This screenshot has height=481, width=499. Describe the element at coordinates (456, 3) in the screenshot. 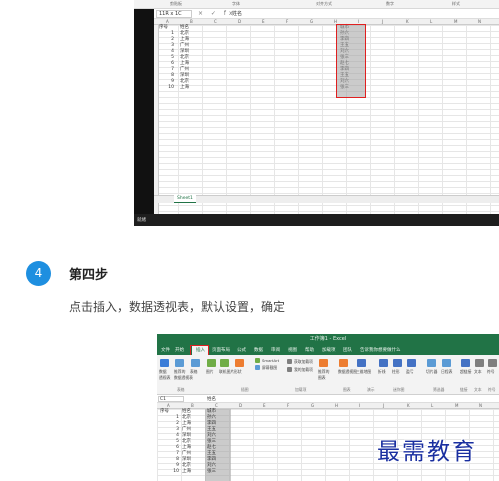

I see `ribbon-group-styles: 样式` at that location.